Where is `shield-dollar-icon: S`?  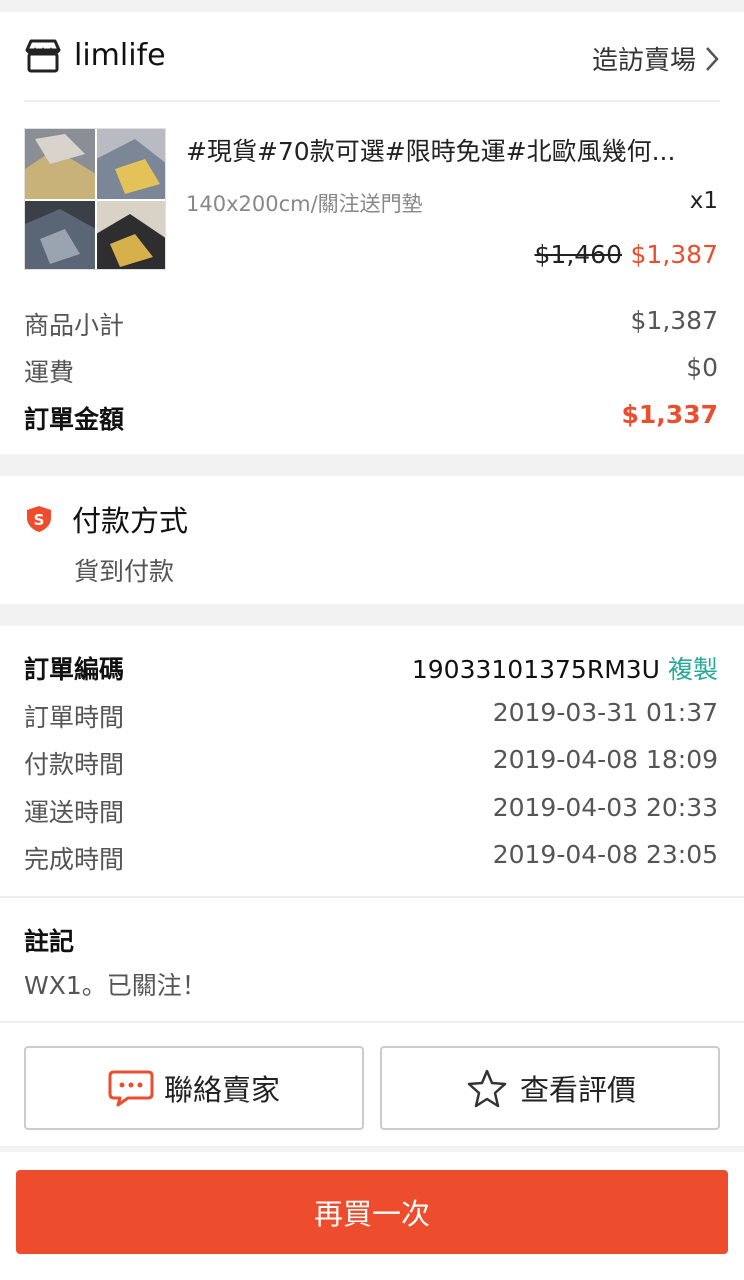 shield-dollar-icon: S is located at coordinates (39, 519).